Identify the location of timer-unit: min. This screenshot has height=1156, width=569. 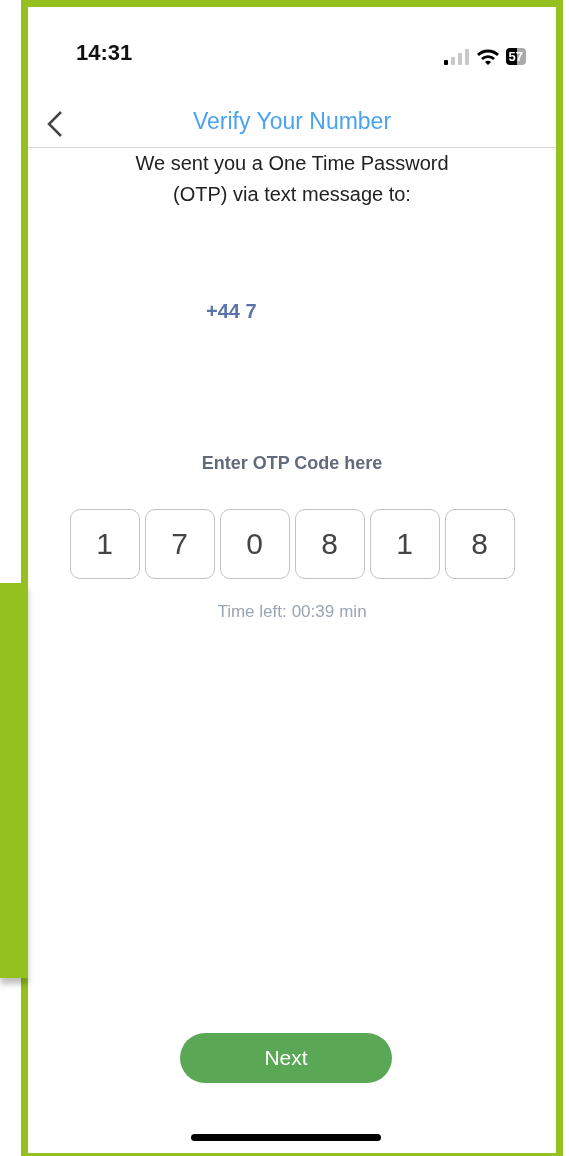
(353, 612).